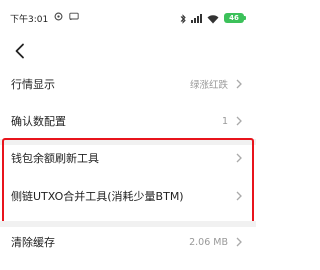  I want to click on sidechain-merge-row: 侧链UTXO合并工具(消耗少量BTM), so click(128, 196).